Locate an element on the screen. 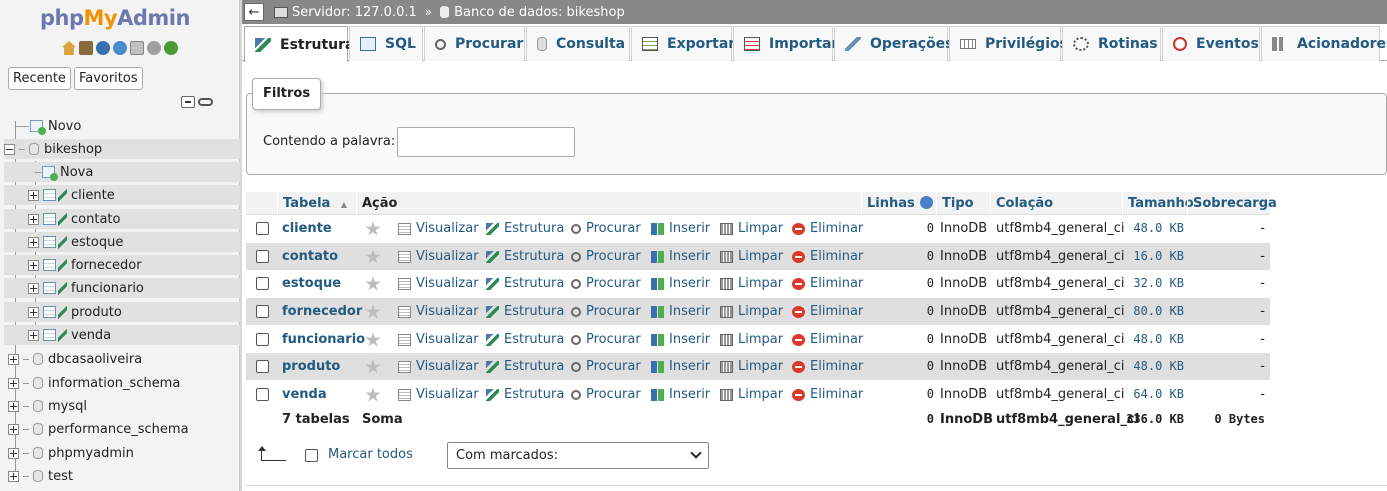  tree-db-item: test is located at coordinates (40, 476).